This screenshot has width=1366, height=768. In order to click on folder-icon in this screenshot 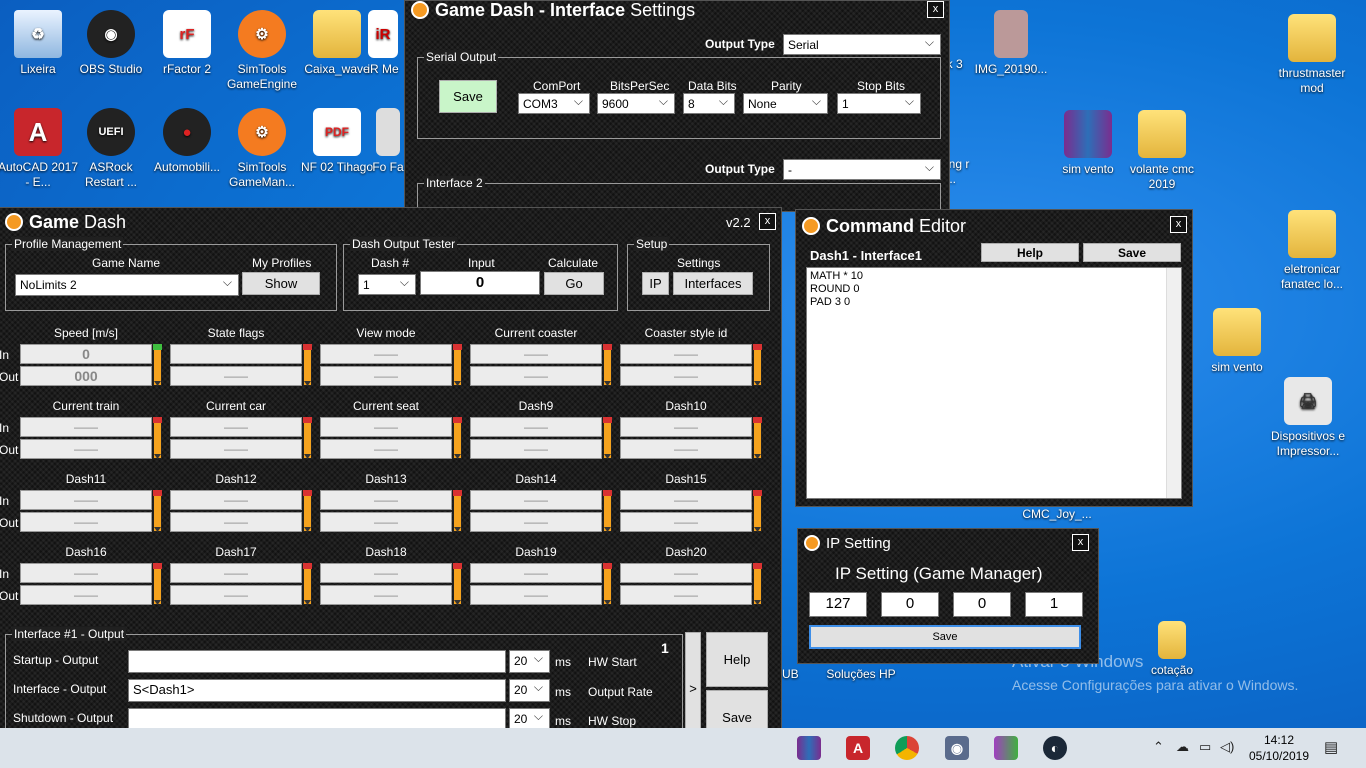, I will do `click(337, 34)`.